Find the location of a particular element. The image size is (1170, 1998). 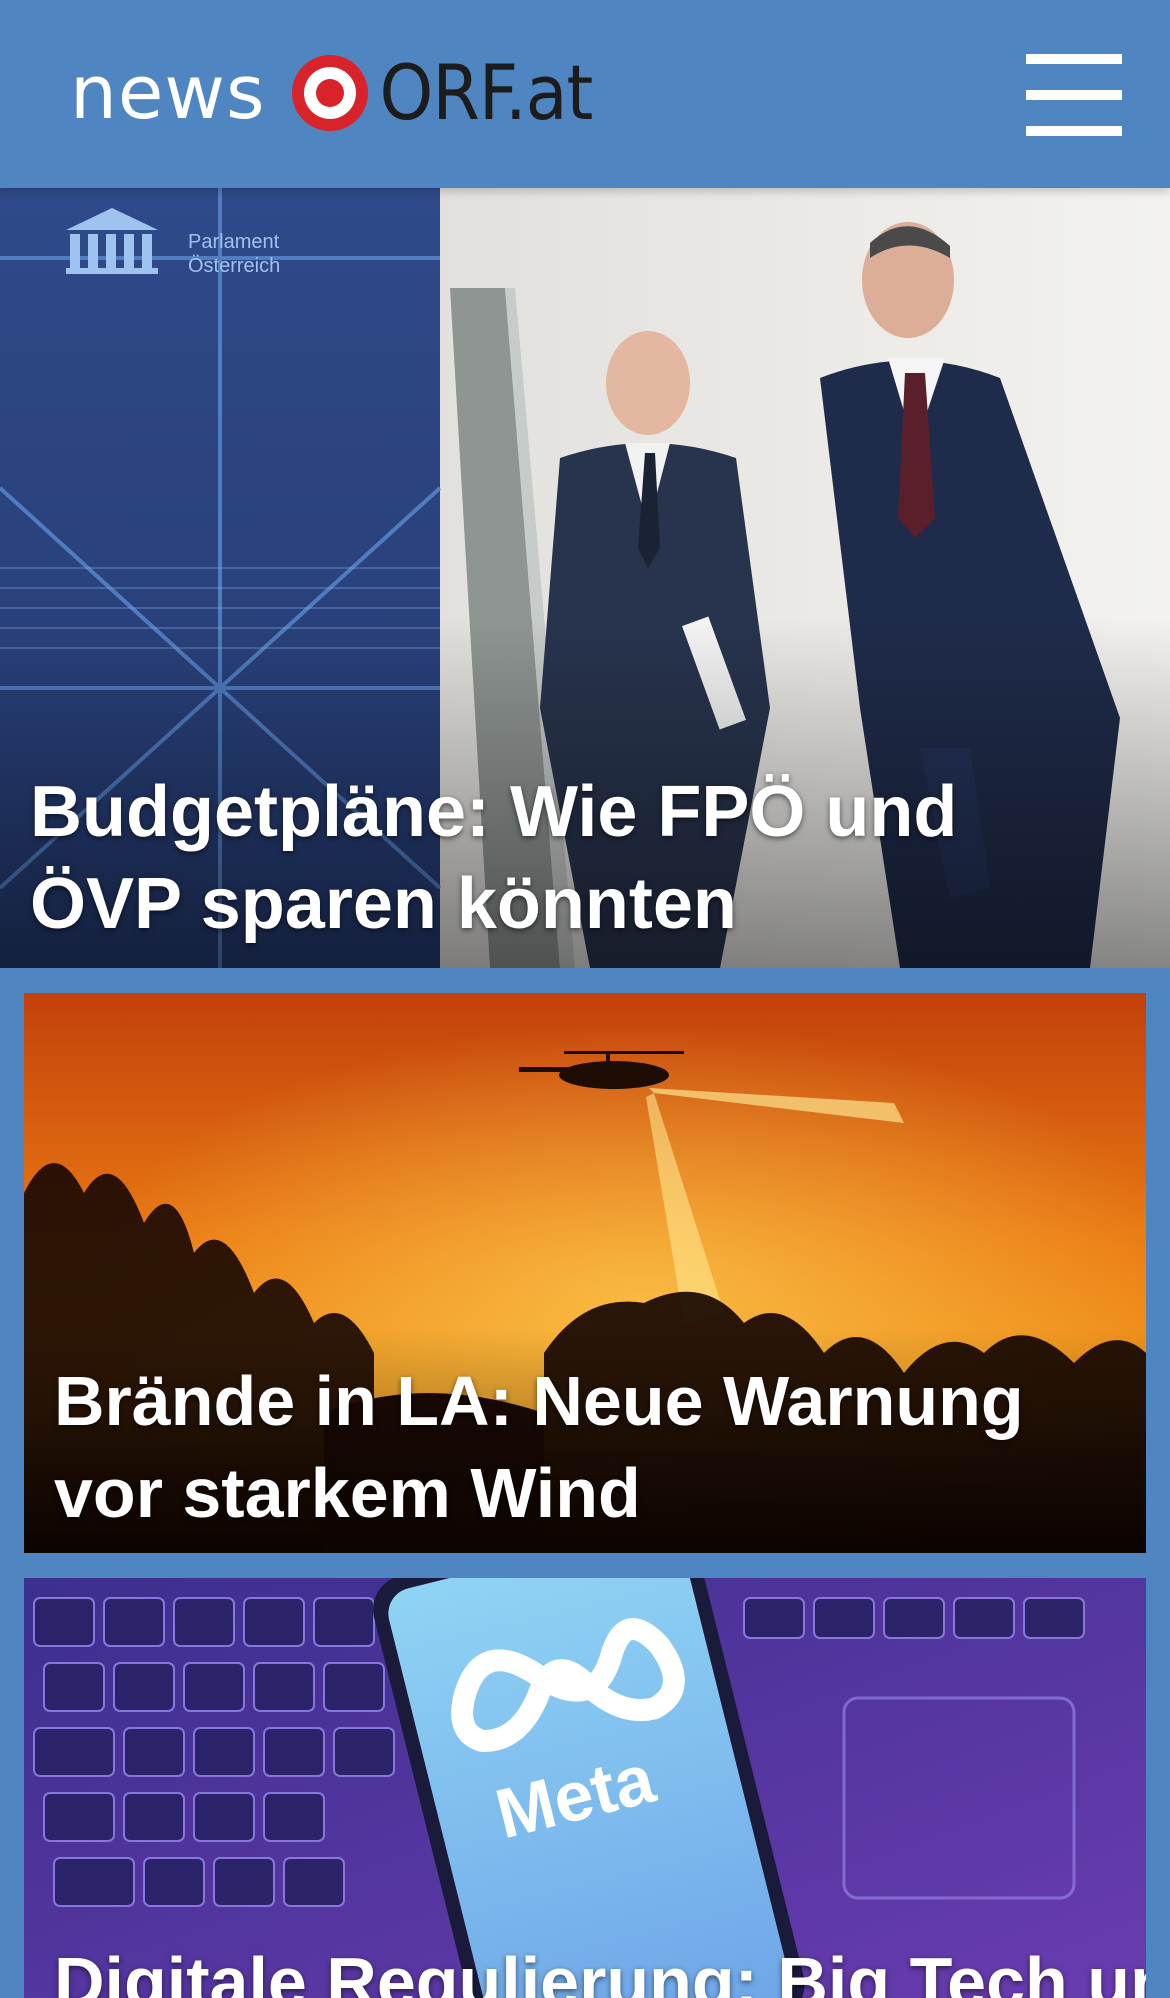

logo-news-text: news is located at coordinates (168, 93).